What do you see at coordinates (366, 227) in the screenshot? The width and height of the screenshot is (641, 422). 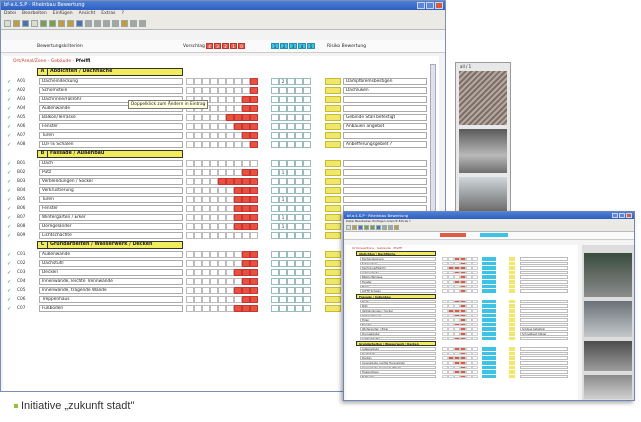 I see `edit-icon` at bounding box center [366, 227].